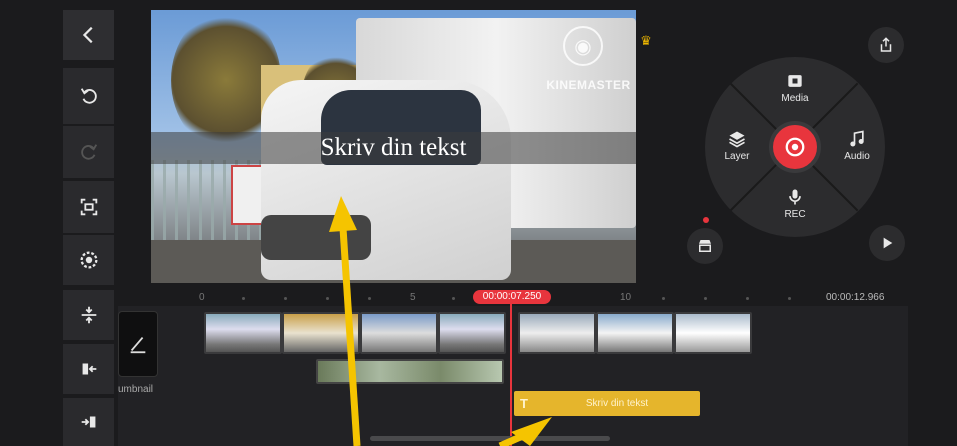  Describe the element at coordinates (855, 297) in the screenshot. I see `total-duration: 00:00:12.966` at that location.